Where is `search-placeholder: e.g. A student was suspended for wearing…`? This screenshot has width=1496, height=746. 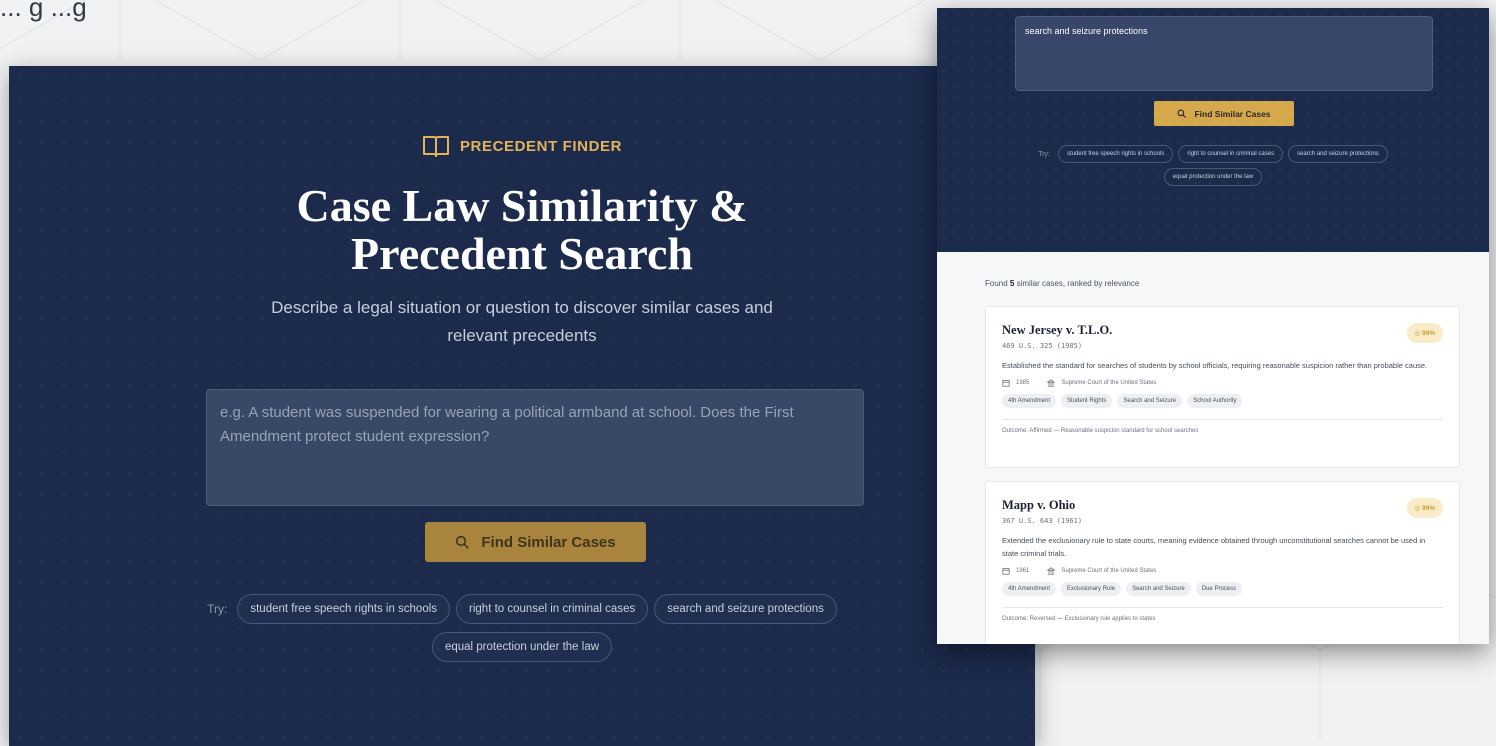 search-placeholder: e.g. A student was suspended for wearing… is located at coordinates (507, 424).